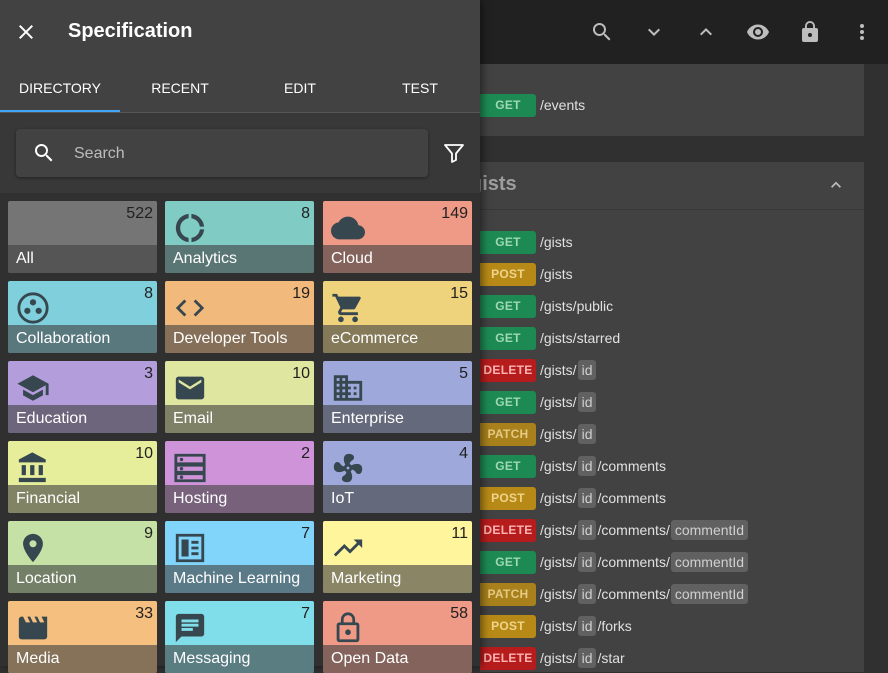 This screenshot has height=673, width=888. What do you see at coordinates (397, 317) in the screenshot?
I see `category-tile-ecommerce: 15 eCommerce` at bounding box center [397, 317].